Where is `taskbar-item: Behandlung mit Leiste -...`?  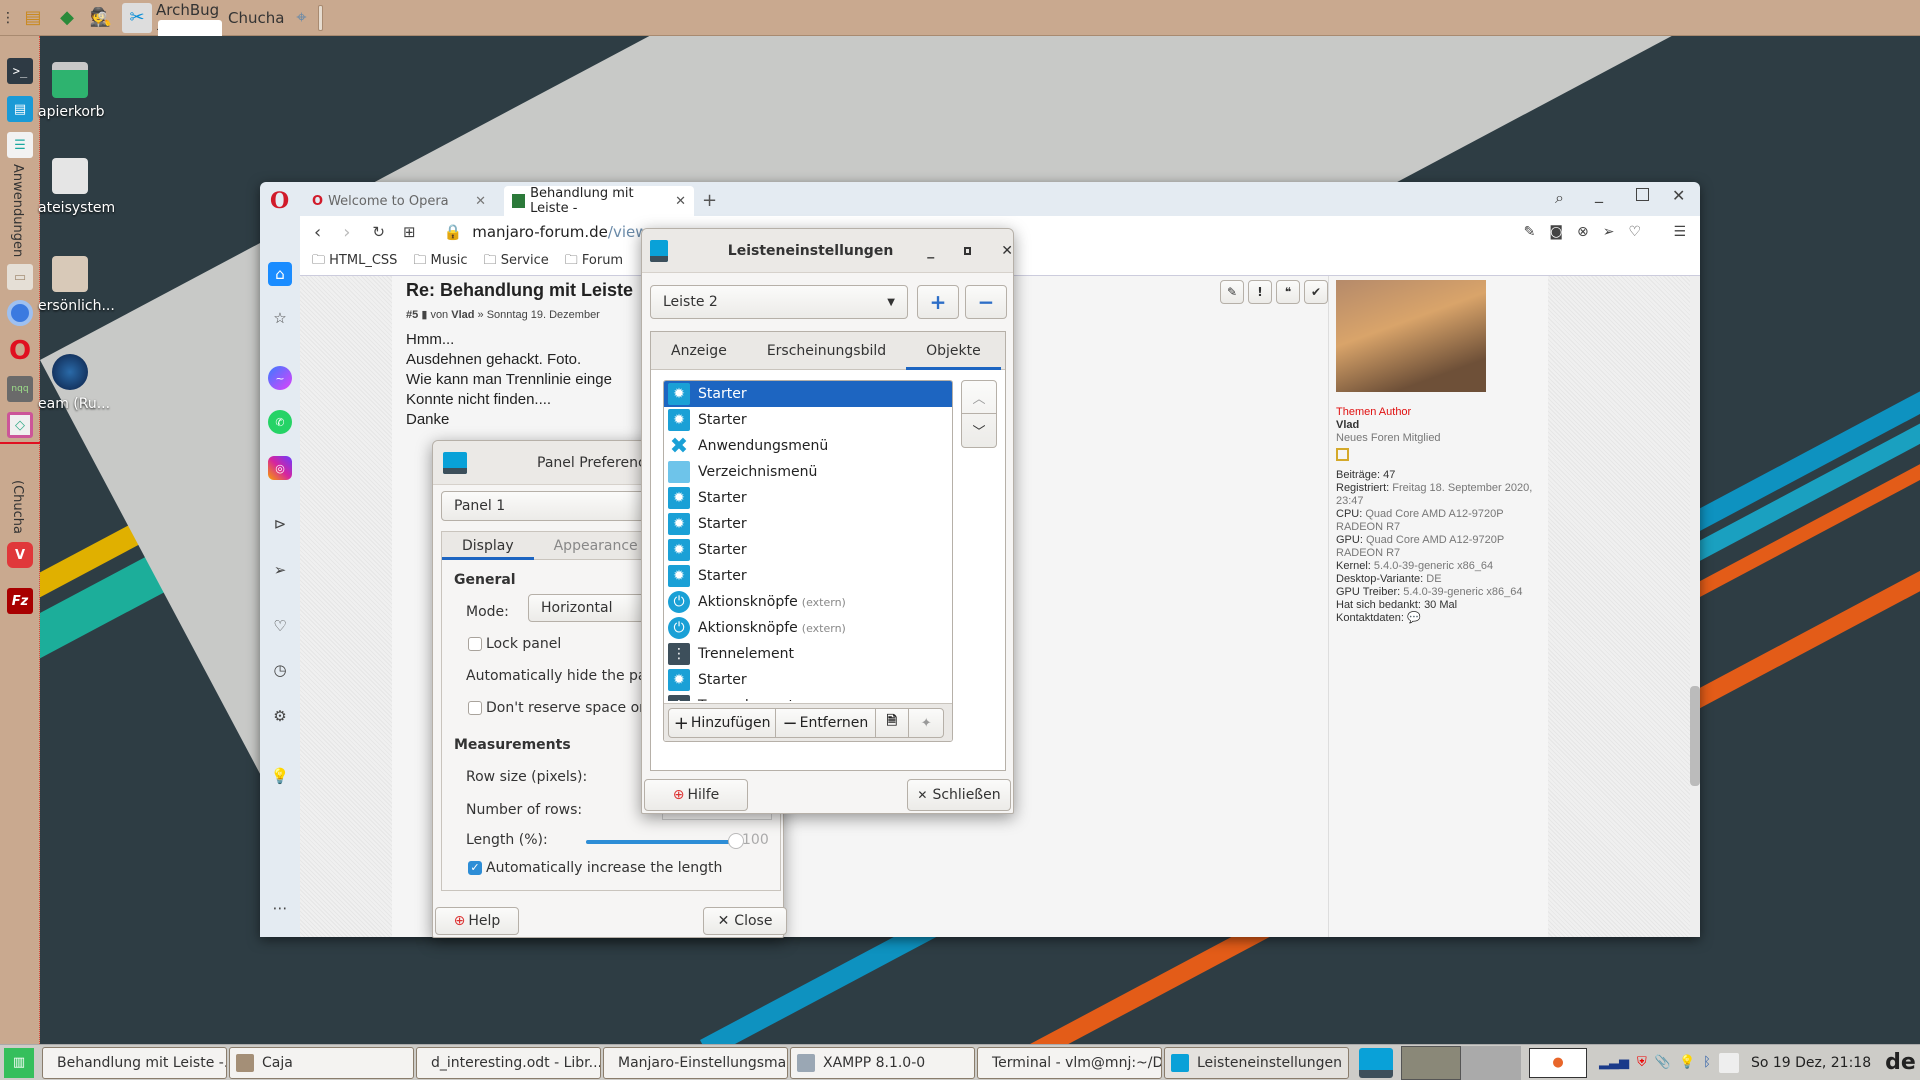 taskbar-item: Behandlung mit Leiste -... is located at coordinates (134, 1062).